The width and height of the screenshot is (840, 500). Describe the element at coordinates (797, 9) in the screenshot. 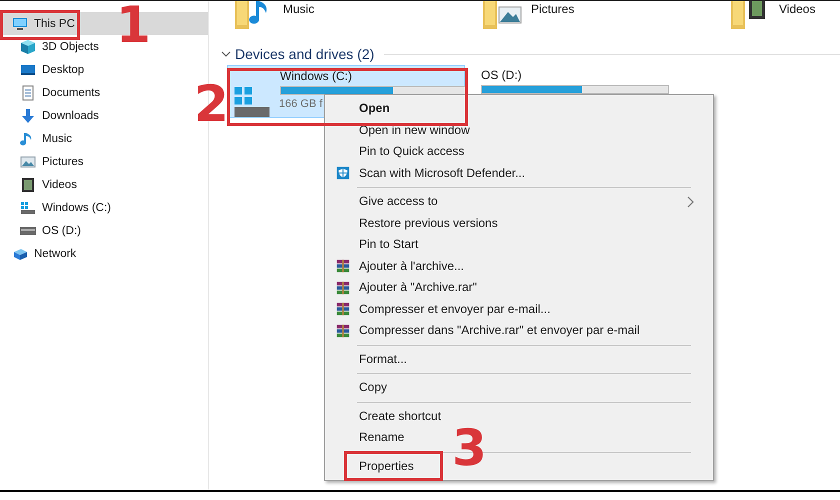

I see `folder-label: Videos` at that location.